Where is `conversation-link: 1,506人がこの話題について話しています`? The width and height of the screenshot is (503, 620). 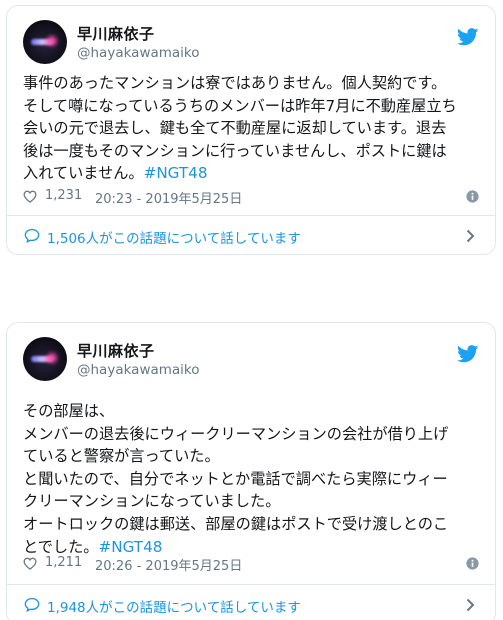 conversation-link: 1,506人がこの話題について話しています is located at coordinates (251, 235).